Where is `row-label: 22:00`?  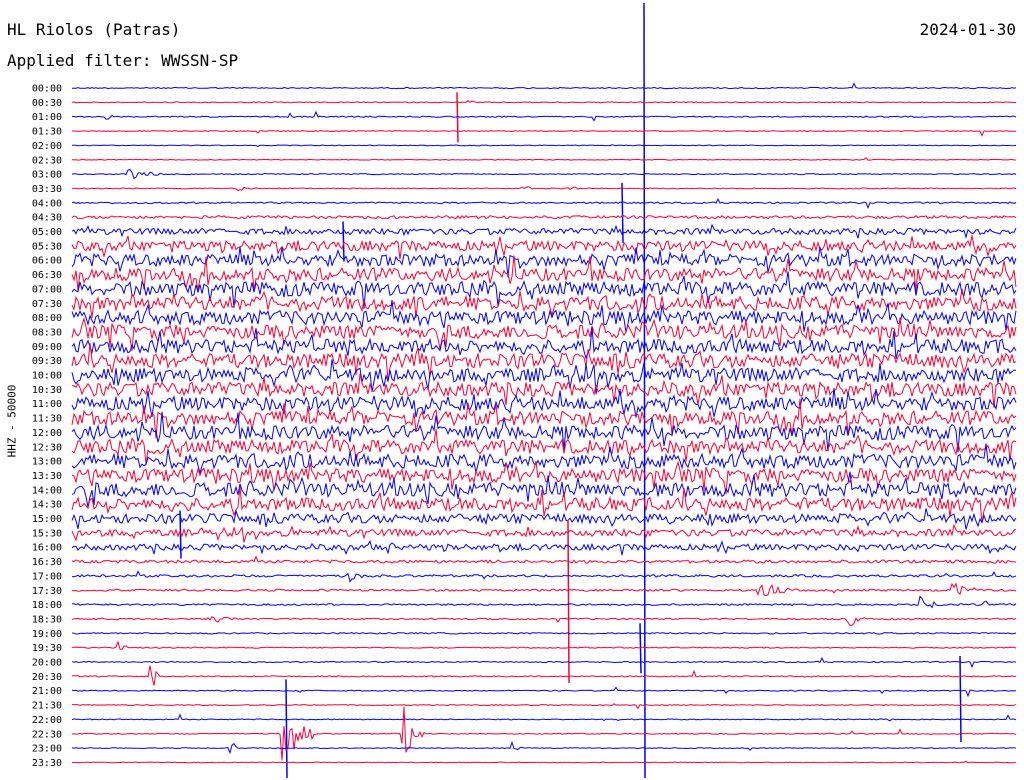 row-label: 22:00 is located at coordinates (47, 720).